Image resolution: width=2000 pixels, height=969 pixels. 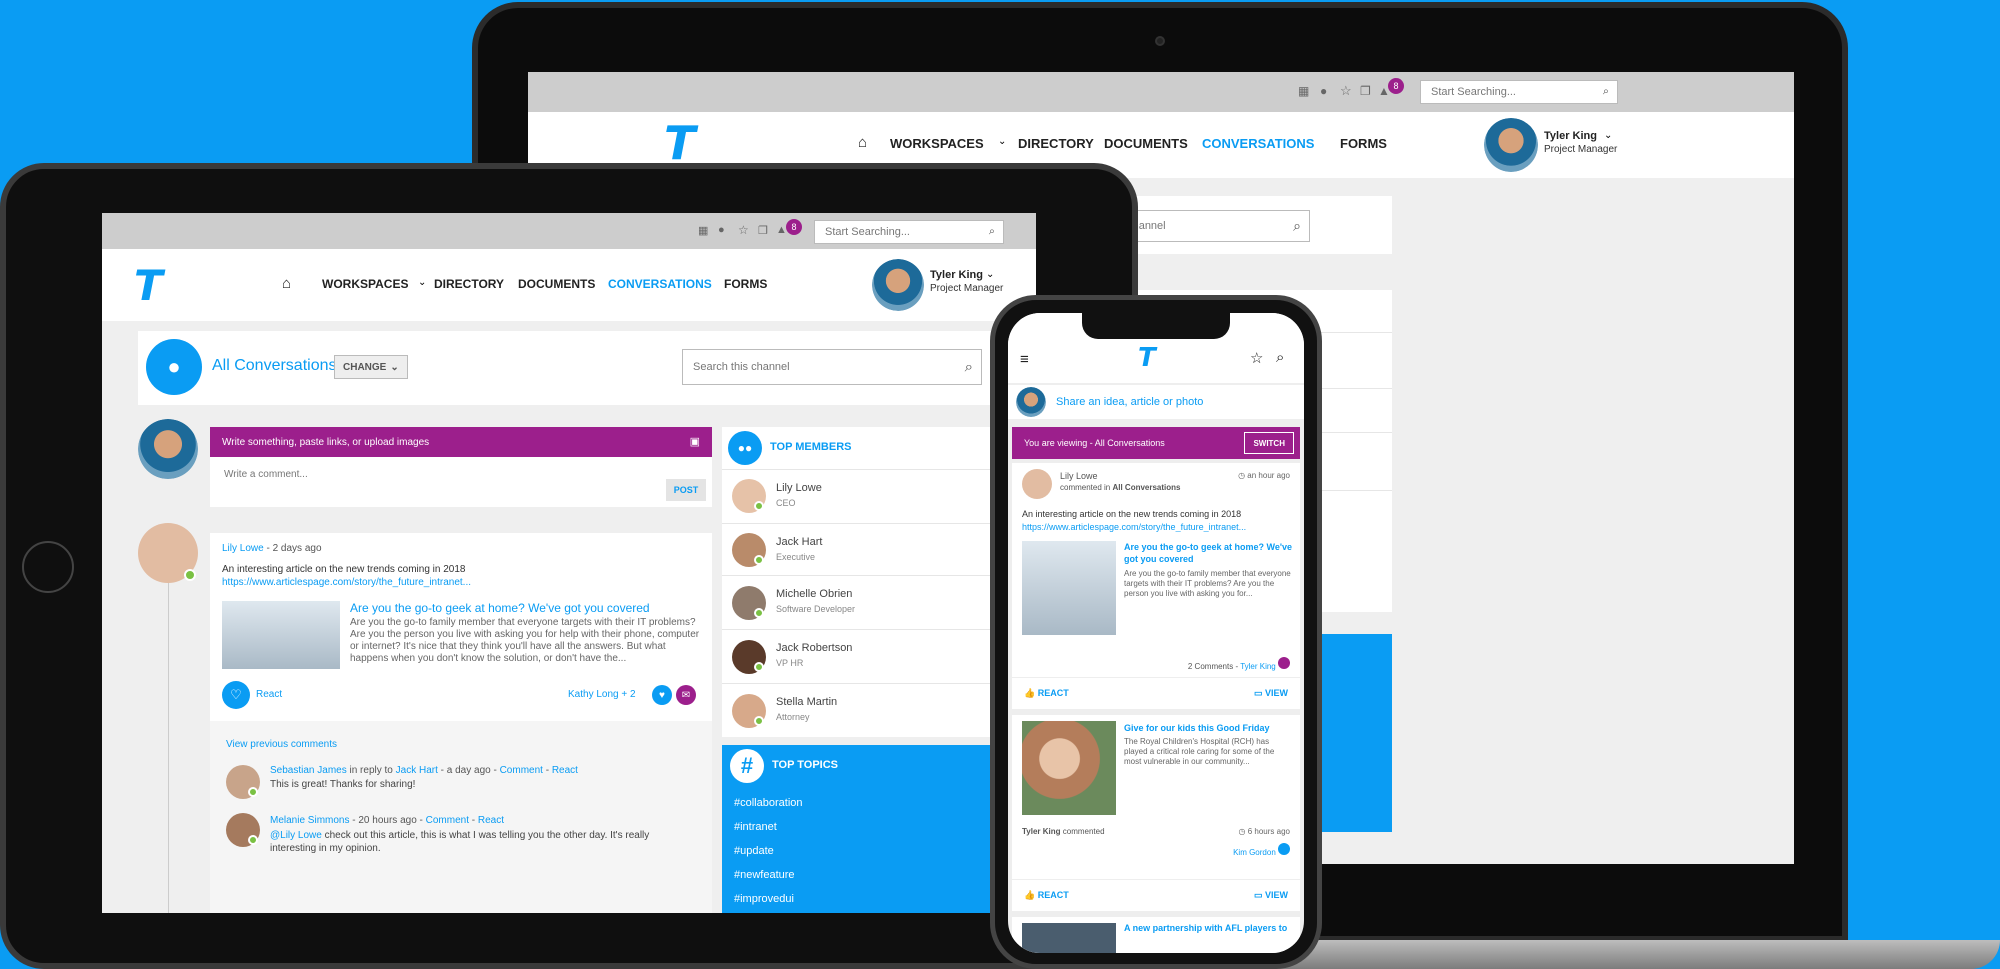 What do you see at coordinates (236, 695) in the screenshot?
I see `heart-icon: ♡` at bounding box center [236, 695].